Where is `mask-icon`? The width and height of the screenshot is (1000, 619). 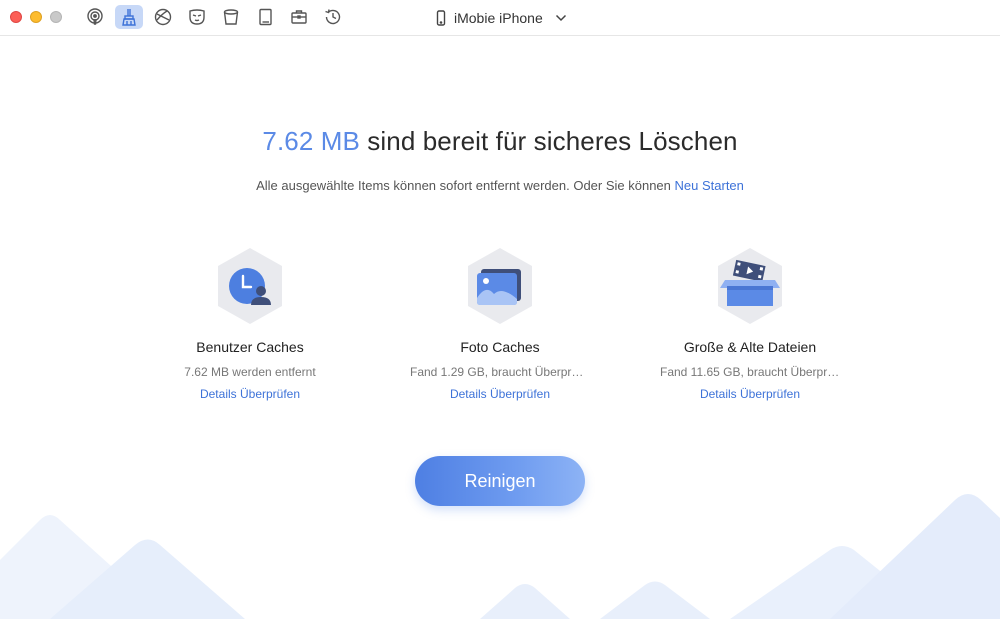
mask-icon is located at coordinates (197, 17).